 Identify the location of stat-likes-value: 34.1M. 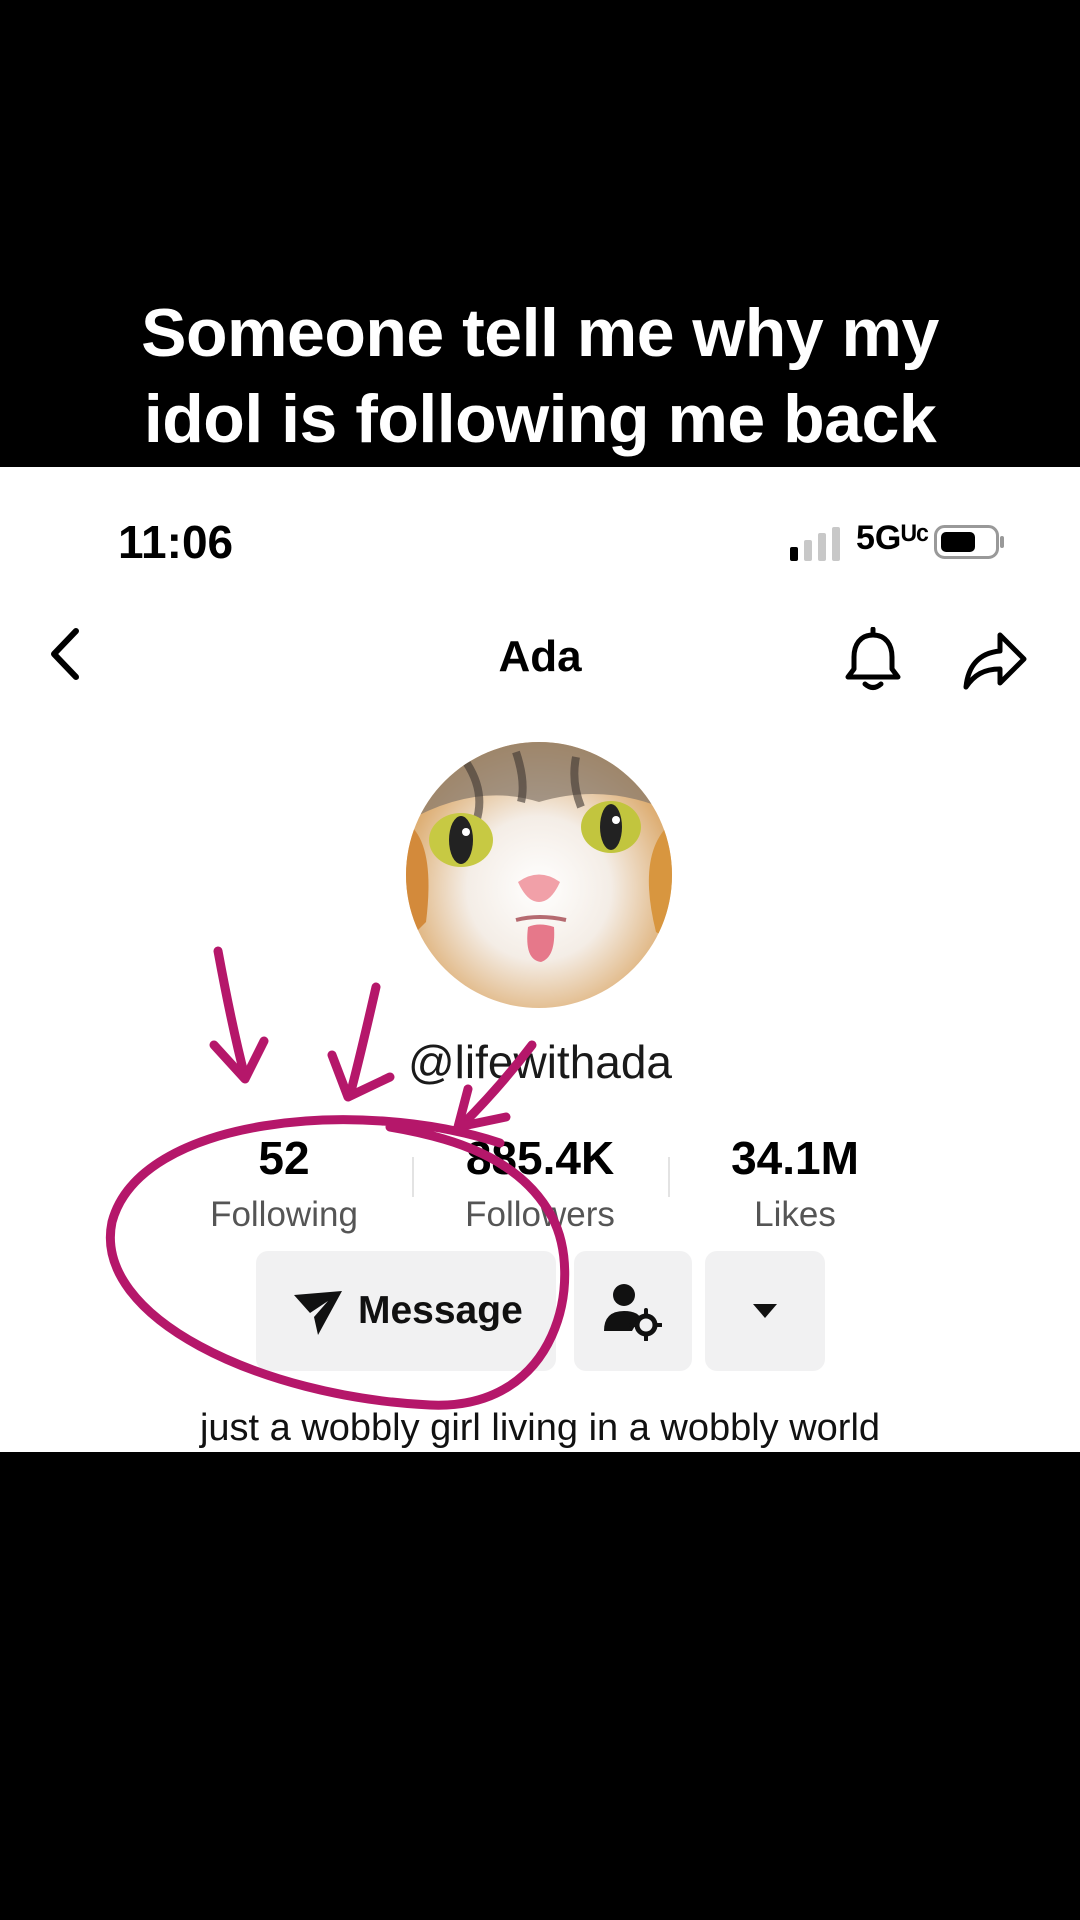
(795, 1158).